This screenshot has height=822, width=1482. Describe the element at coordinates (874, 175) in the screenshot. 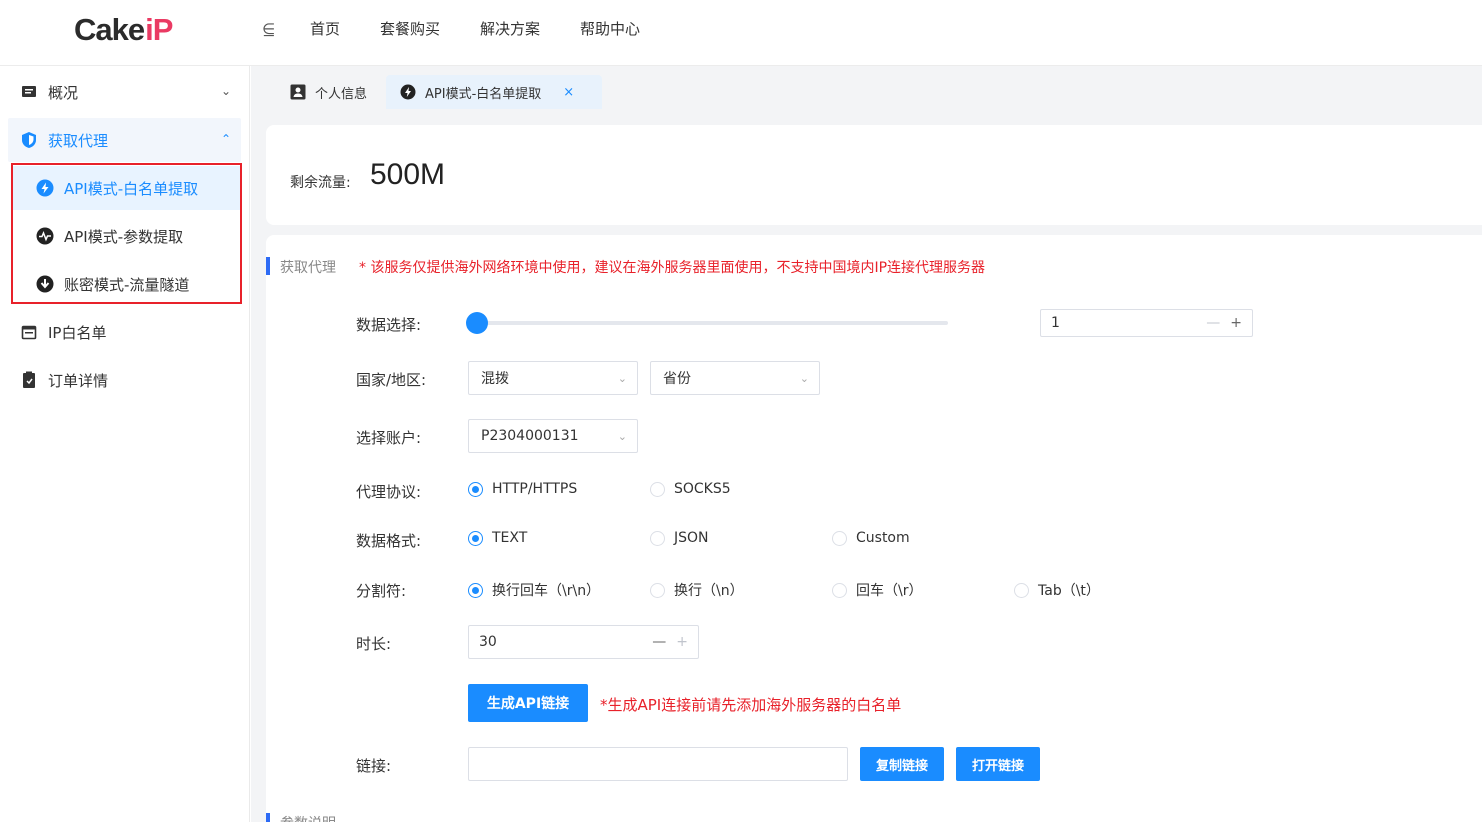

I see `traffic-card: 剩余流量: 500M` at that location.